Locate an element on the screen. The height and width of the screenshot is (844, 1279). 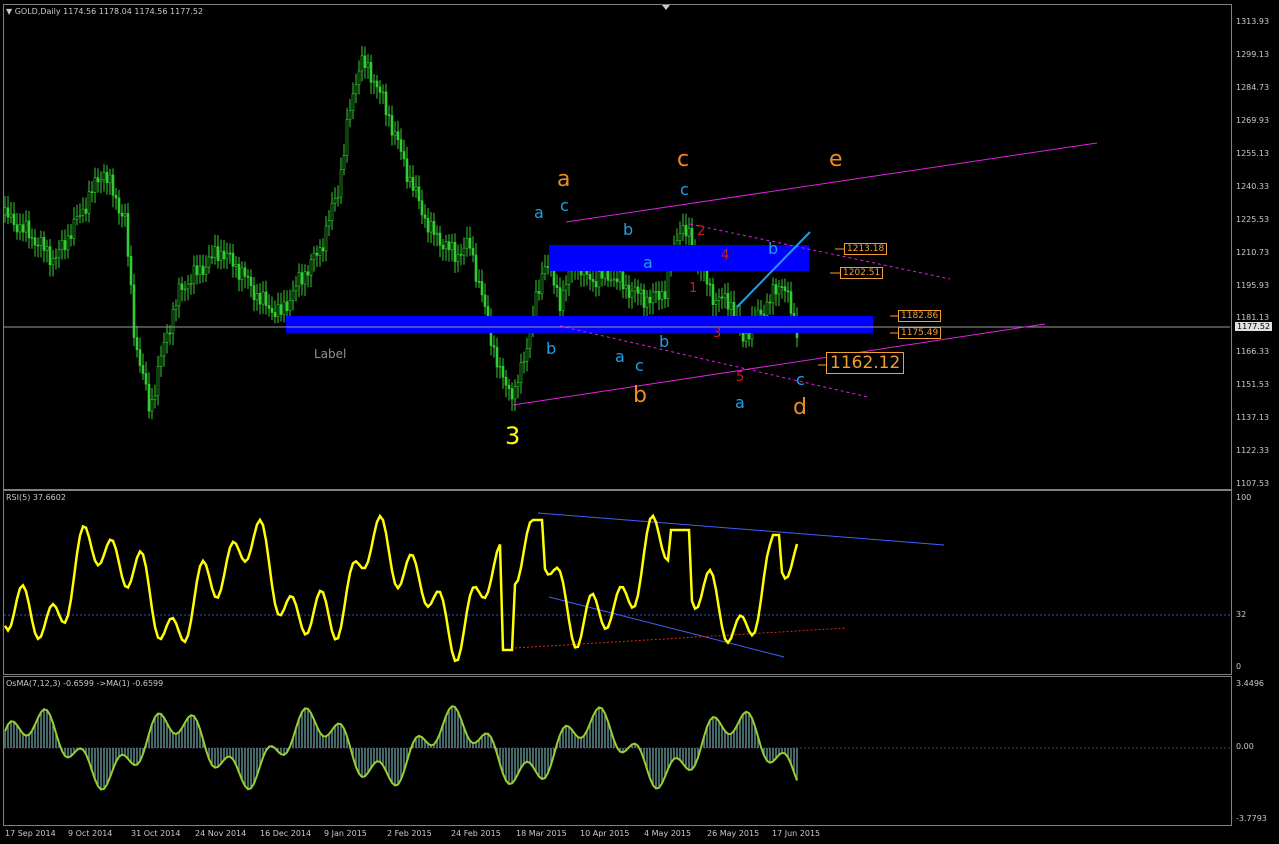
price-tick: 1284.73 is located at coordinates (1253, 87).